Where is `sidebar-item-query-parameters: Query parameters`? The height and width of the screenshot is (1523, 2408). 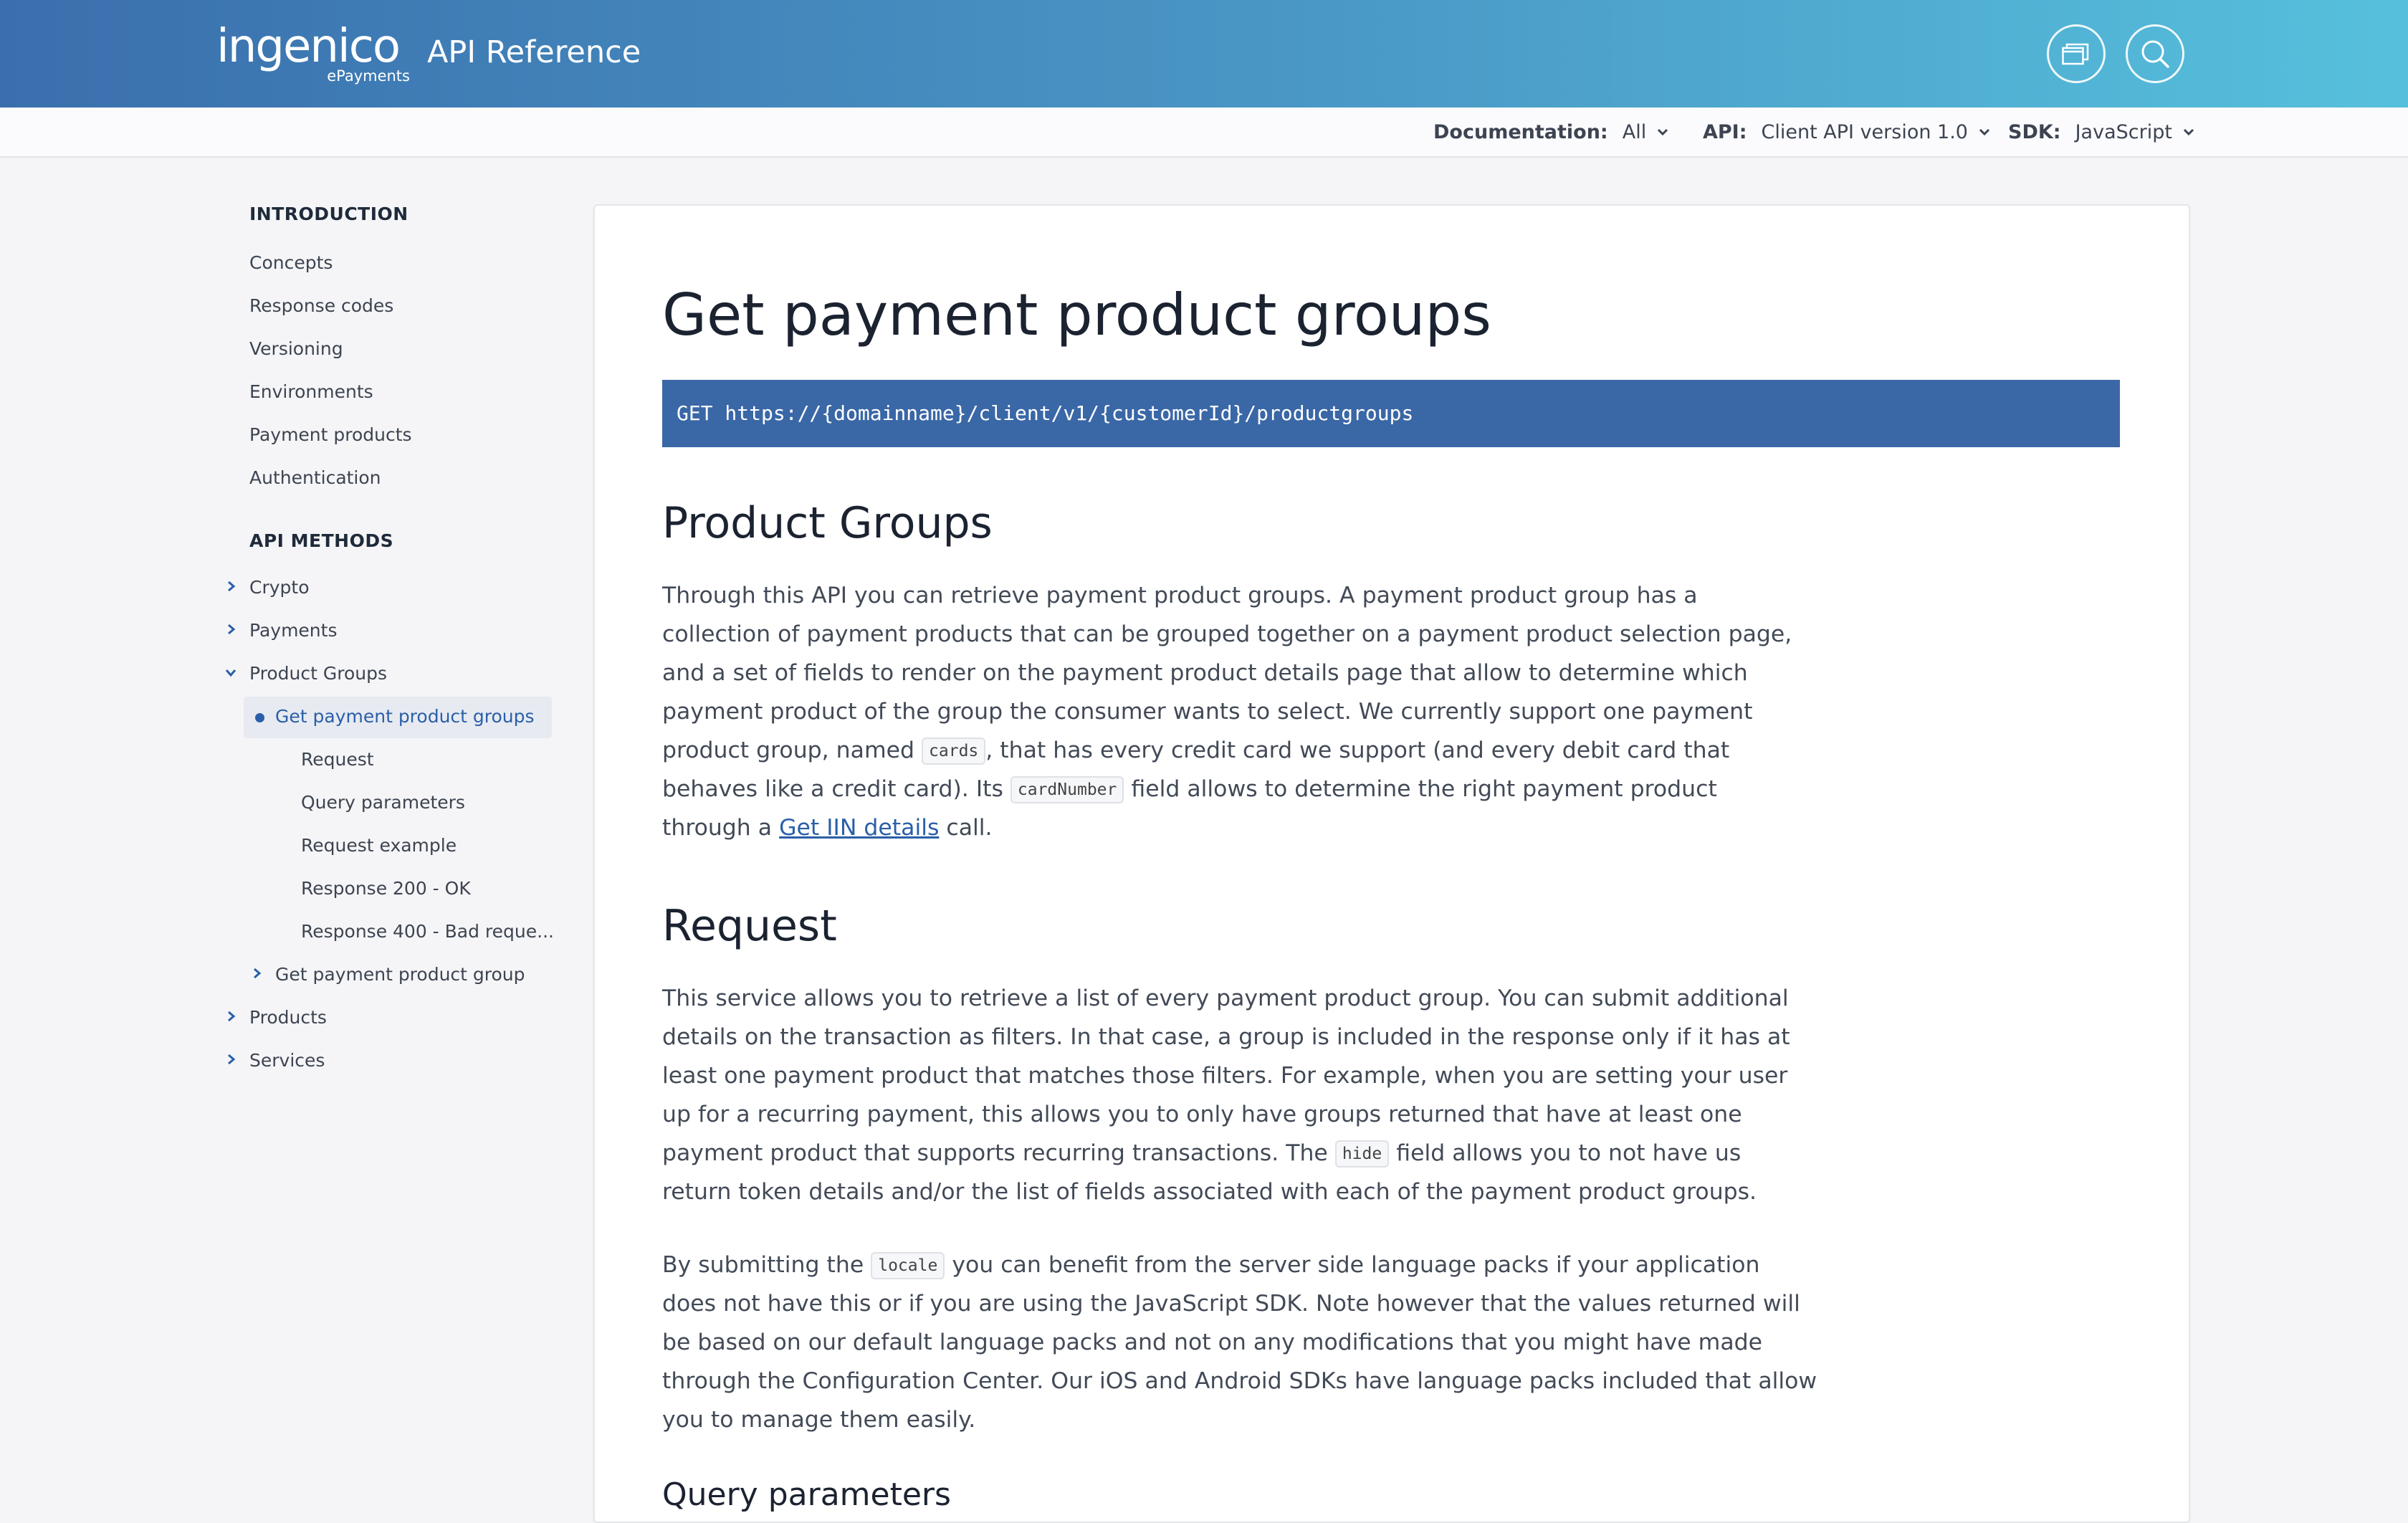 sidebar-item-query-parameters: Query parameters is located at coordinates (383, 802).